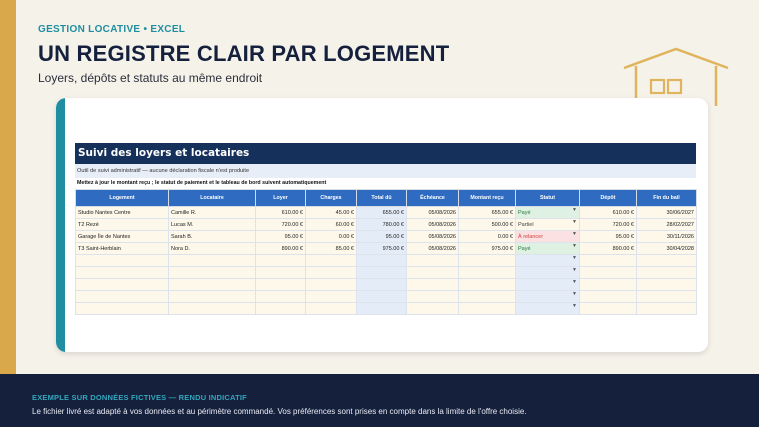 The width and height of the screenshot is (759, 427). What do you see at coordinates (547, 236) in the screenshot?
I see `table-cell: À relancer ▼` at bounding box center [547, 236].